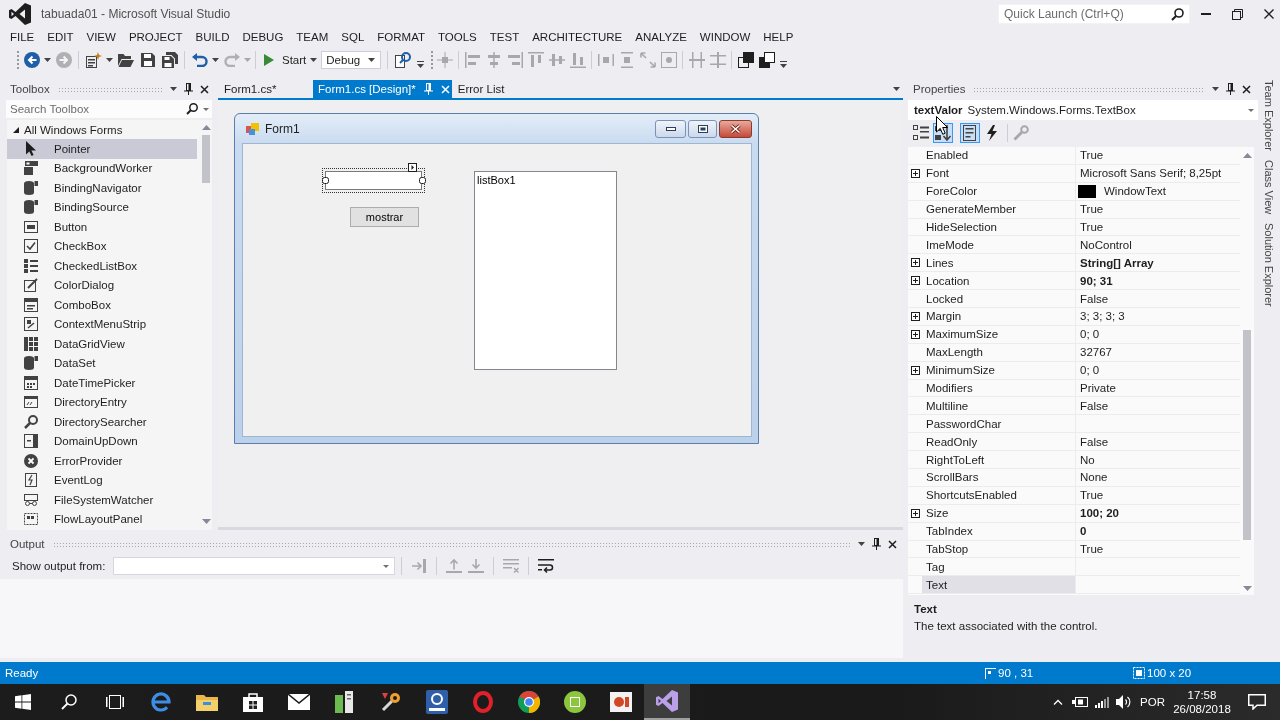  I want to click on property-value: 0, so click(1158, 531).